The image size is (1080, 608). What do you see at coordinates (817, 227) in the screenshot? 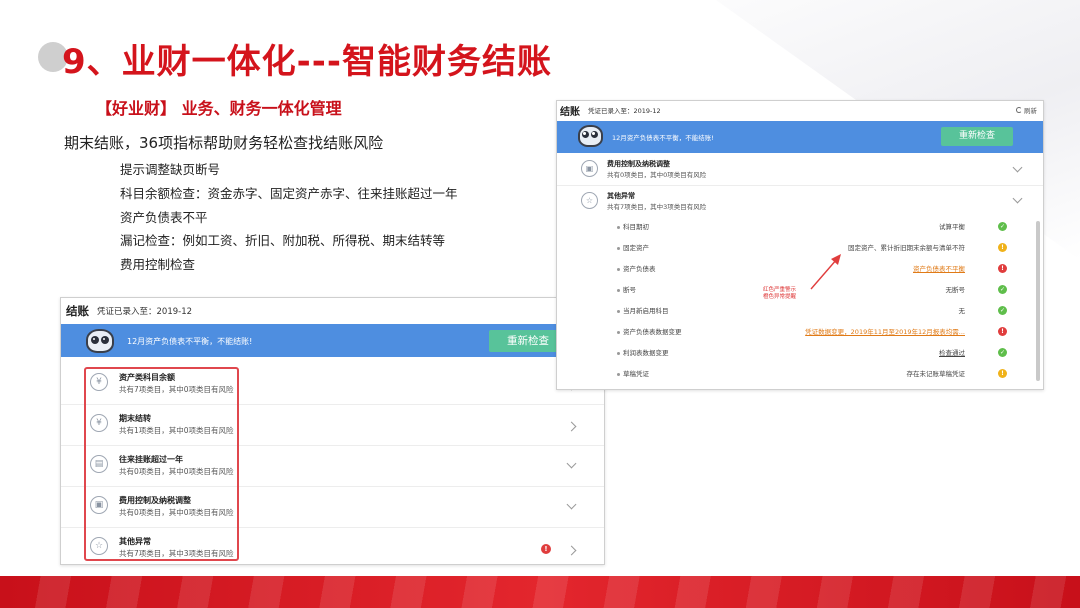
I see `check-row: 科目期初 试算平衡 ✓` at bounding box center [817, 227].